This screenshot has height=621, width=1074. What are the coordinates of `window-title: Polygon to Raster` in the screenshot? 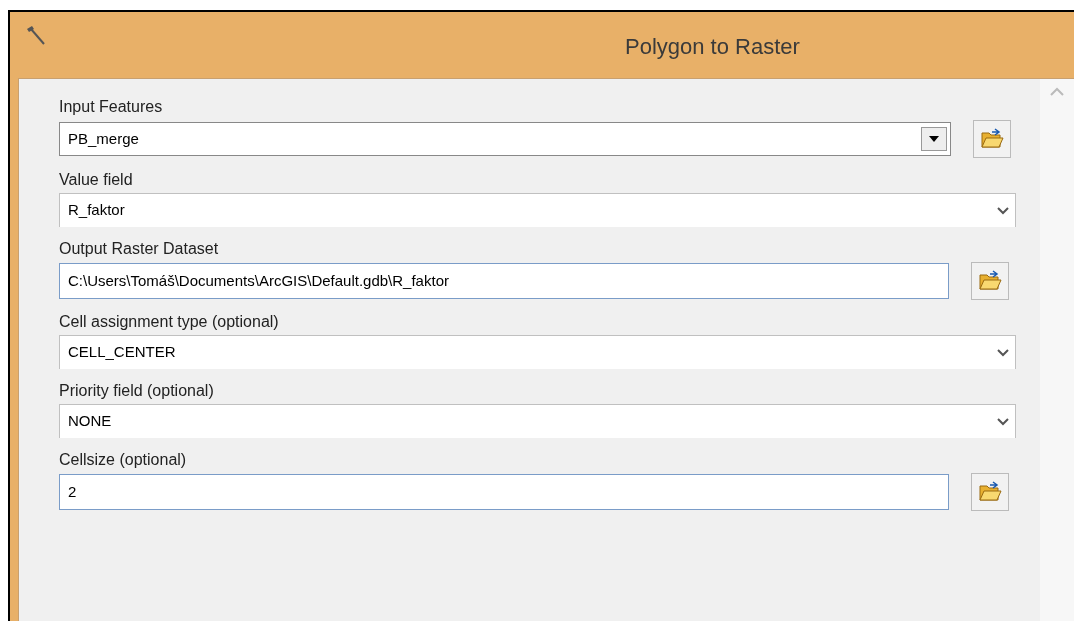 It's located at (712, 47).